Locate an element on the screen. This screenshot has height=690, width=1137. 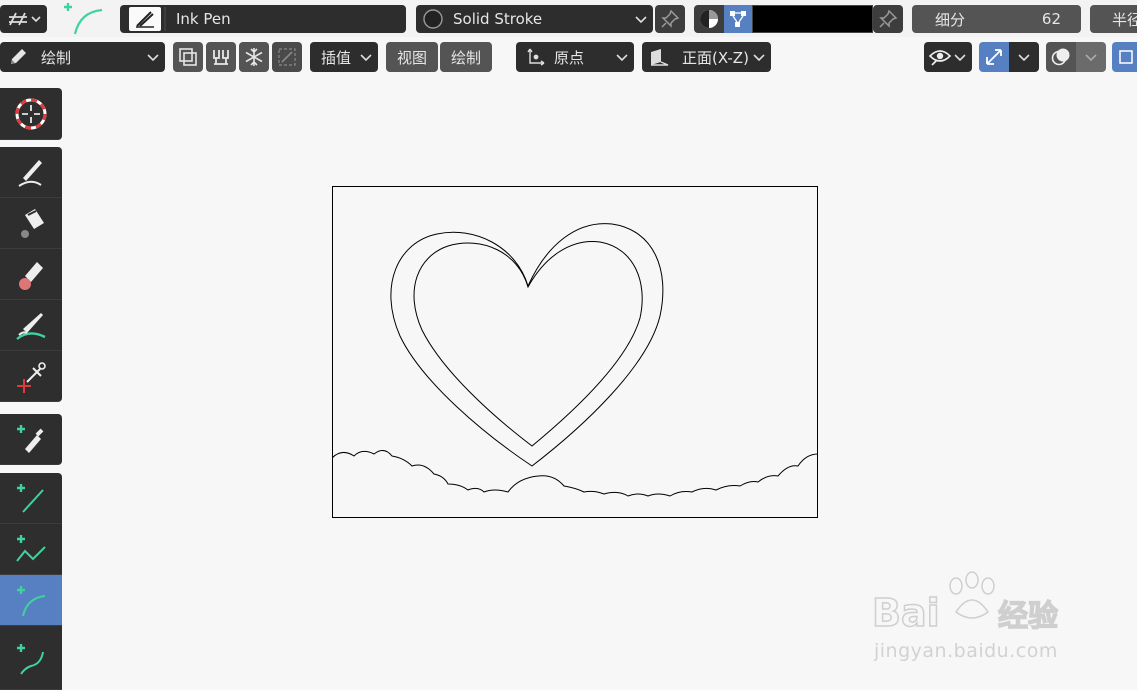
radius-label: 半径 is located at coordinates (1124, 19).